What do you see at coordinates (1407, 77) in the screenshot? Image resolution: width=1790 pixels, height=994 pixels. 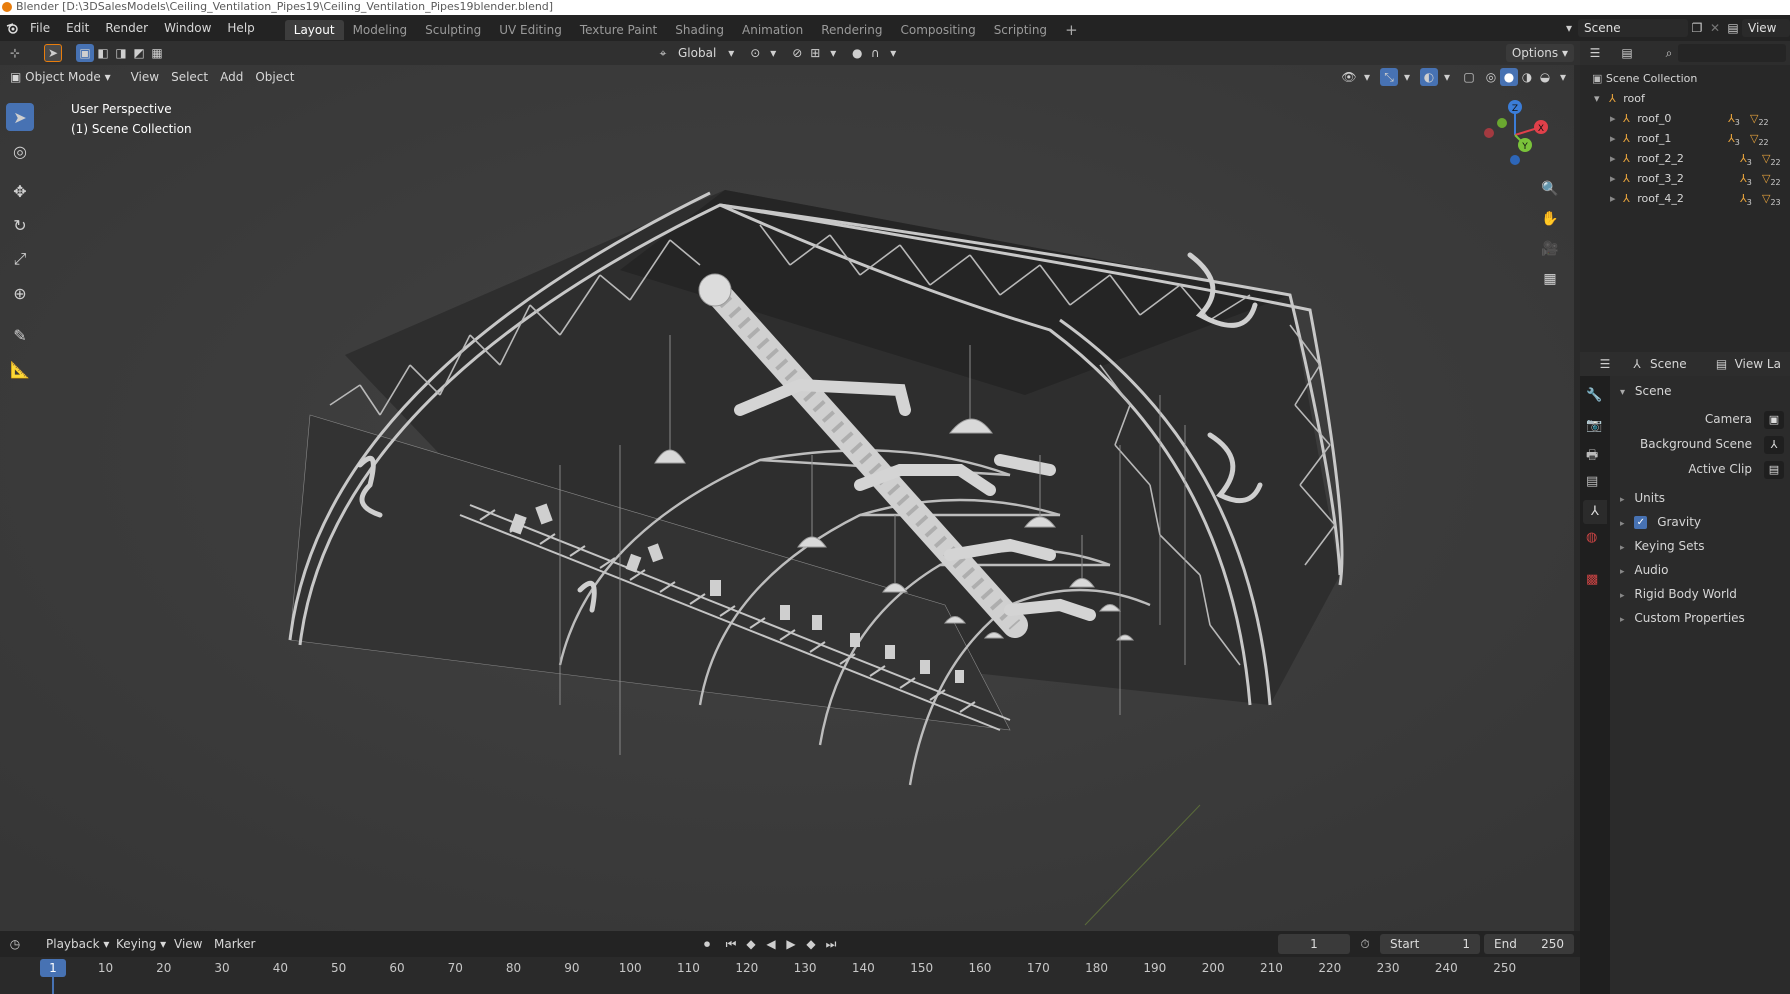 I see `gizmo-chevron-icon: ▾` at bounding box center [1407, 77].